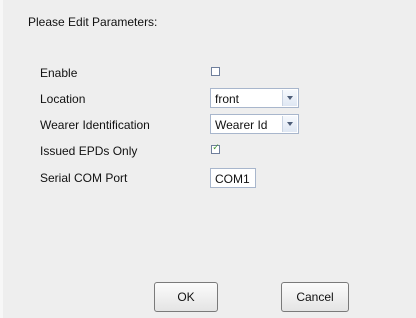 Image resolution: width=416 pixels, height=318 pixels. What do you see at coordinates (93, 22) in the screenshot?
I see `dialog-title: Please Edit Parameters:` at bounding box center [93, 22].